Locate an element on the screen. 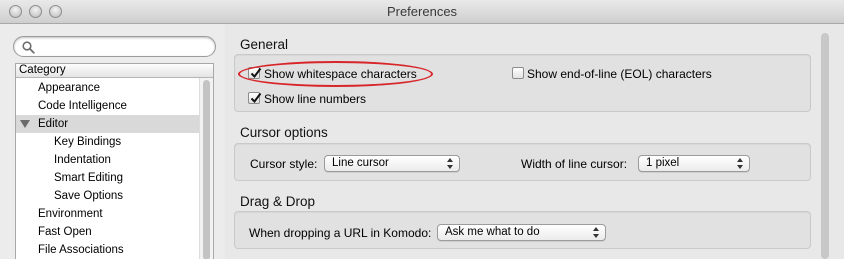 This screenshot has height=259, width=844. checkmark-icon is located at coordinates (256, 98).